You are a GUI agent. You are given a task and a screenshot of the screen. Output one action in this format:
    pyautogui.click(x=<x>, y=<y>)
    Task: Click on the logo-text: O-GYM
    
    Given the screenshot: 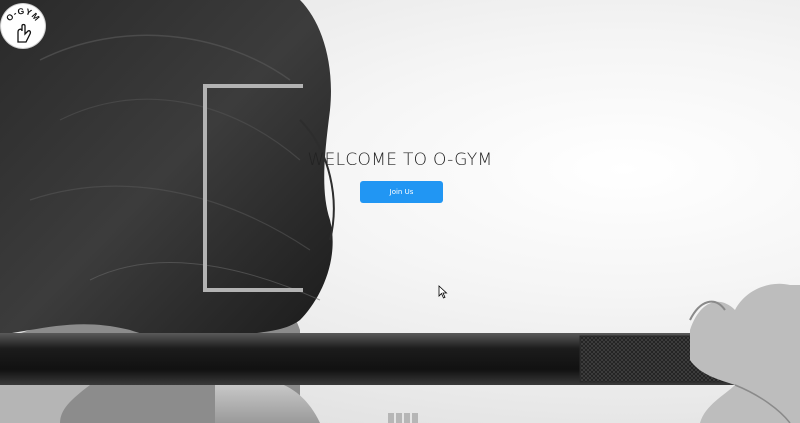 What is the action you would take?
    pyautogui.click(x=23, y=14)
    